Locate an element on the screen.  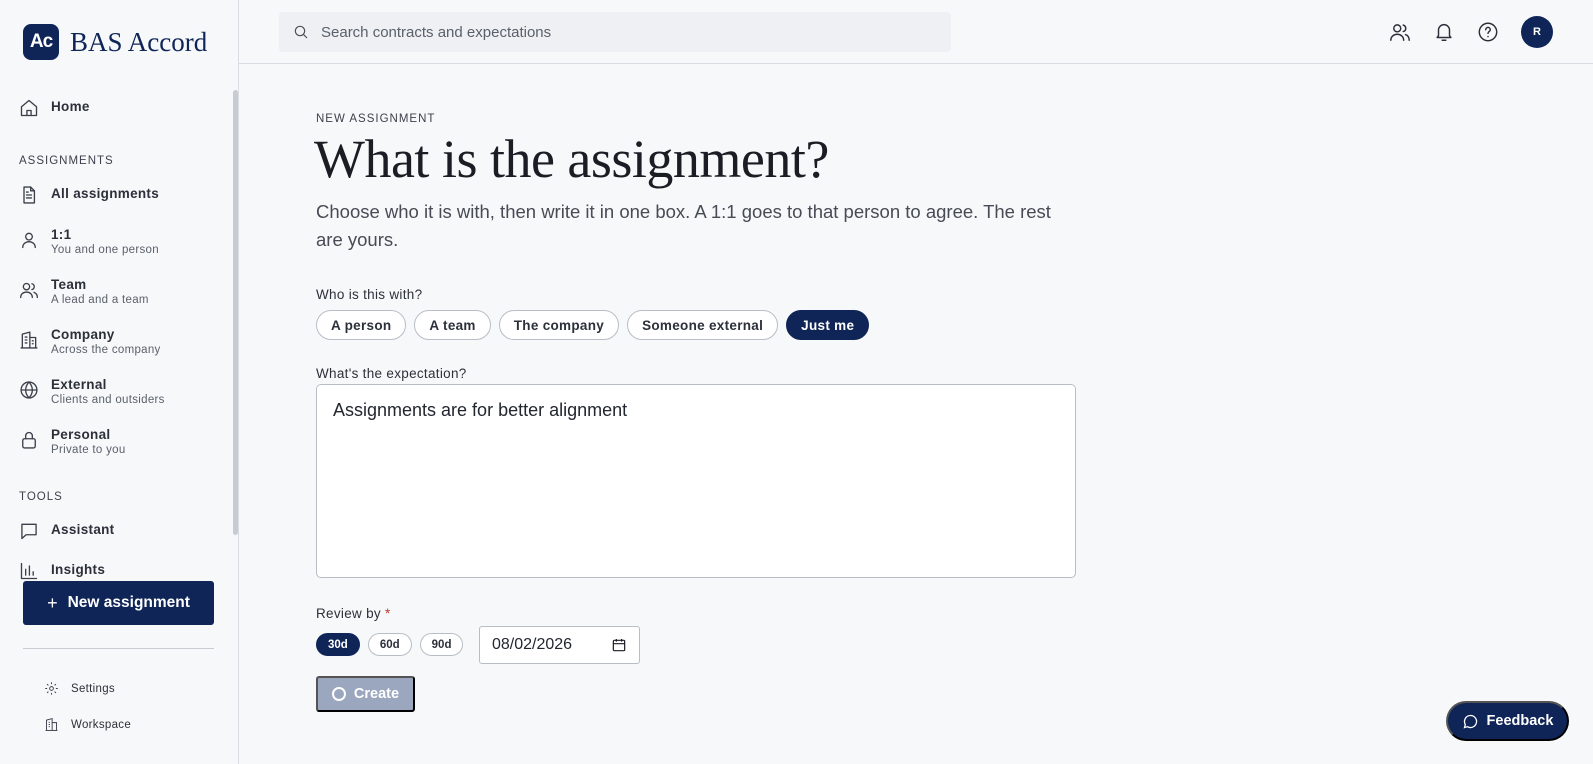
page-eyebrow: NEW ASSIGNMENT is located at coordinates (376, 119).